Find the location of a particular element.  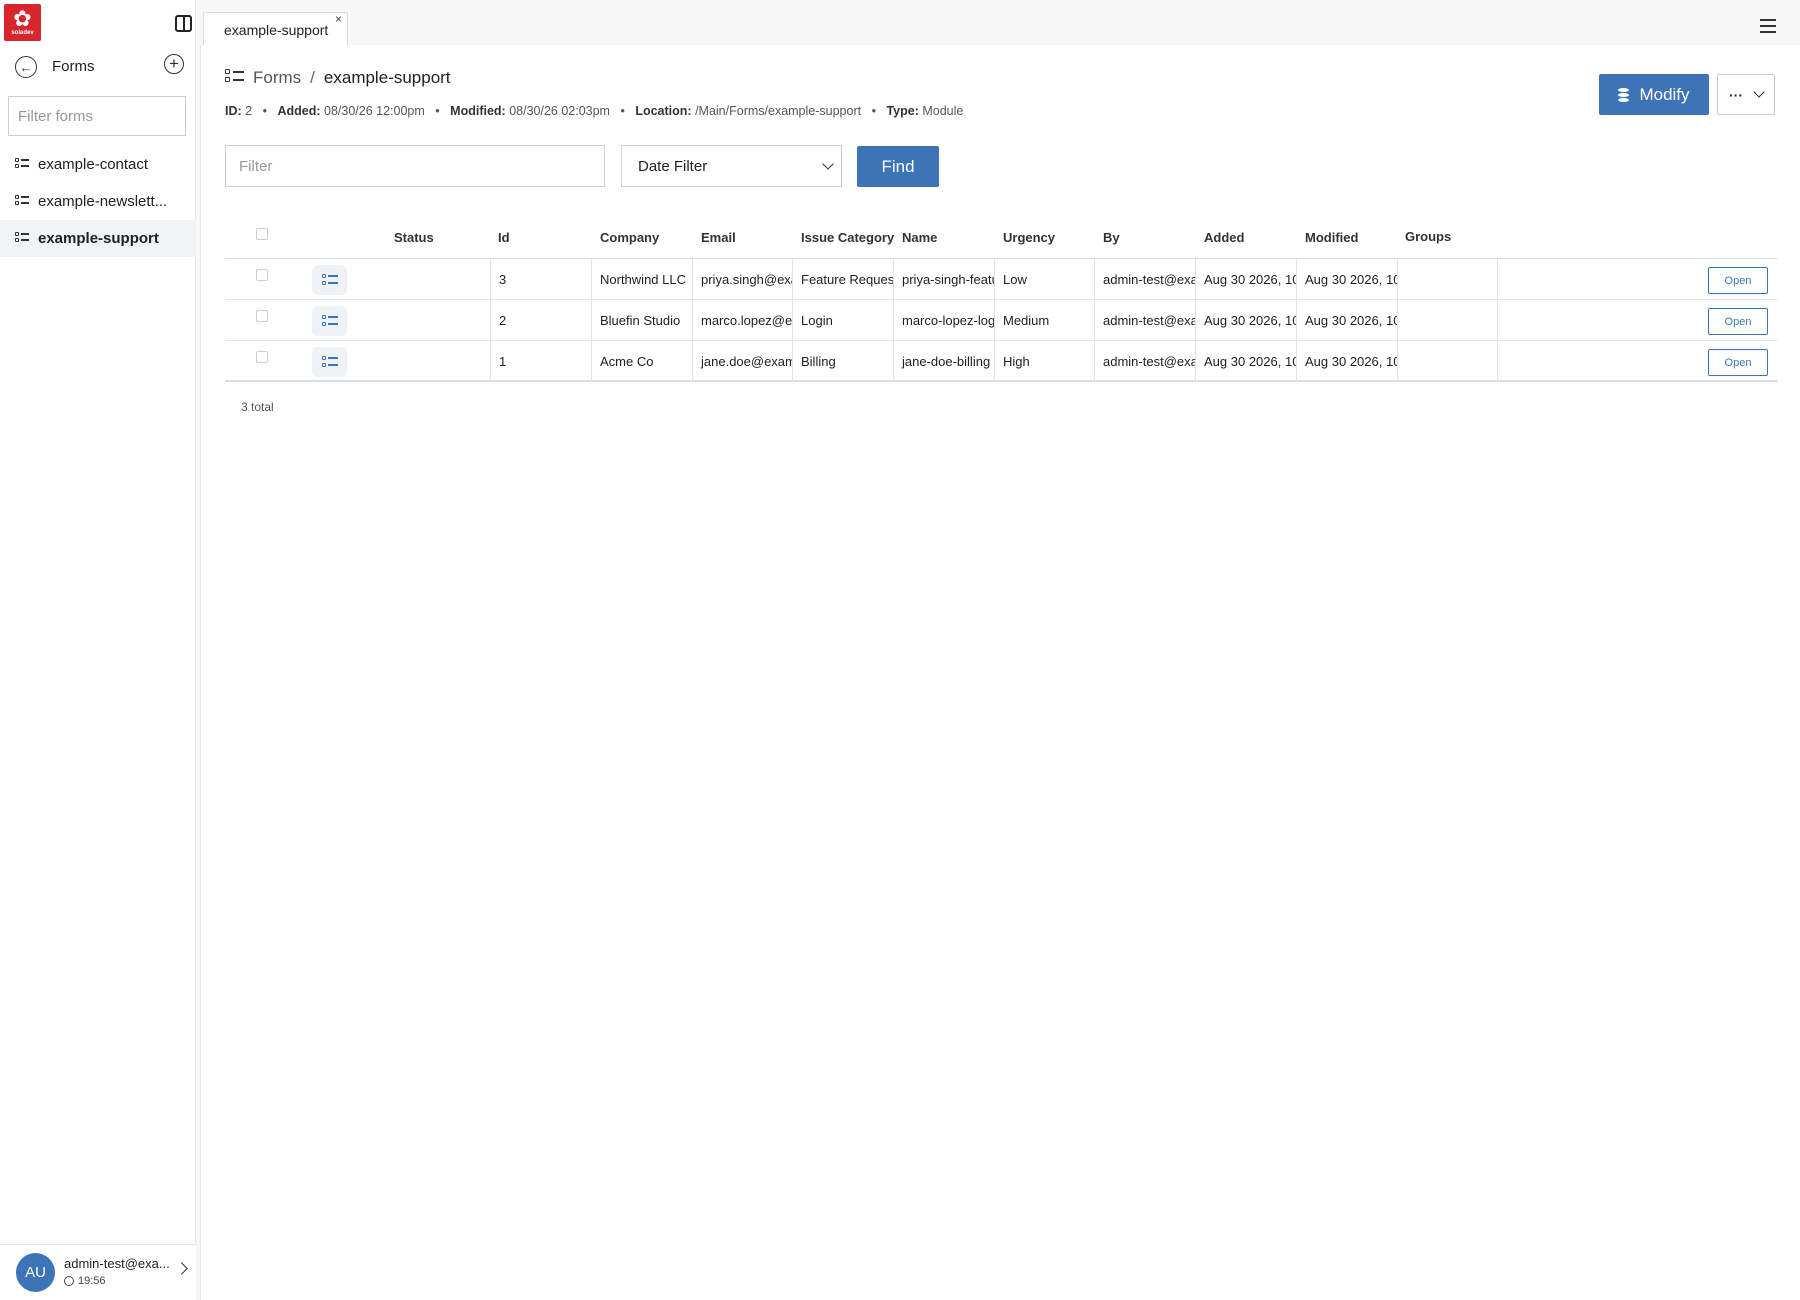

meta-type: Module is located at coordinates (943, 111).